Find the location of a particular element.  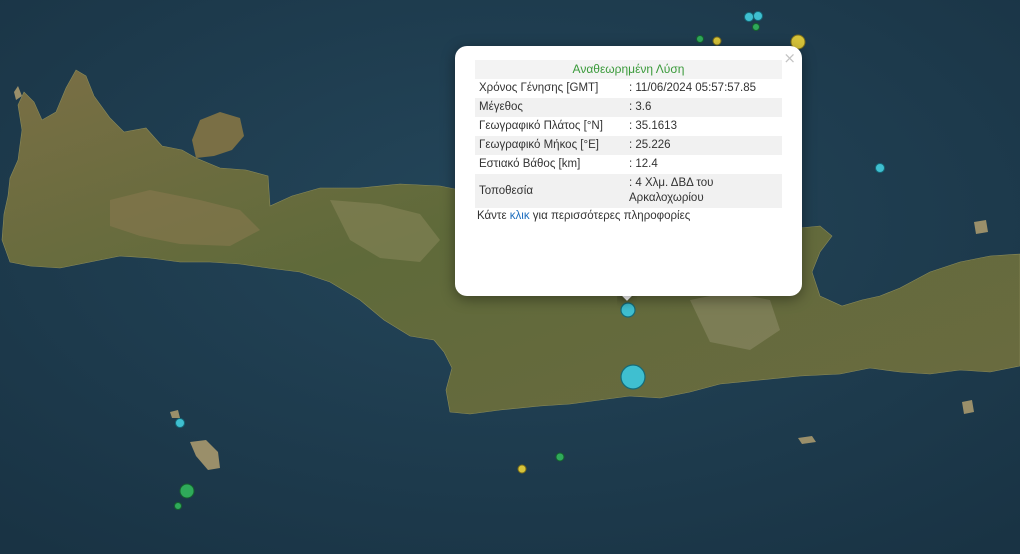

location-label: Τοποθεσία is located at coordinates (550, 191).